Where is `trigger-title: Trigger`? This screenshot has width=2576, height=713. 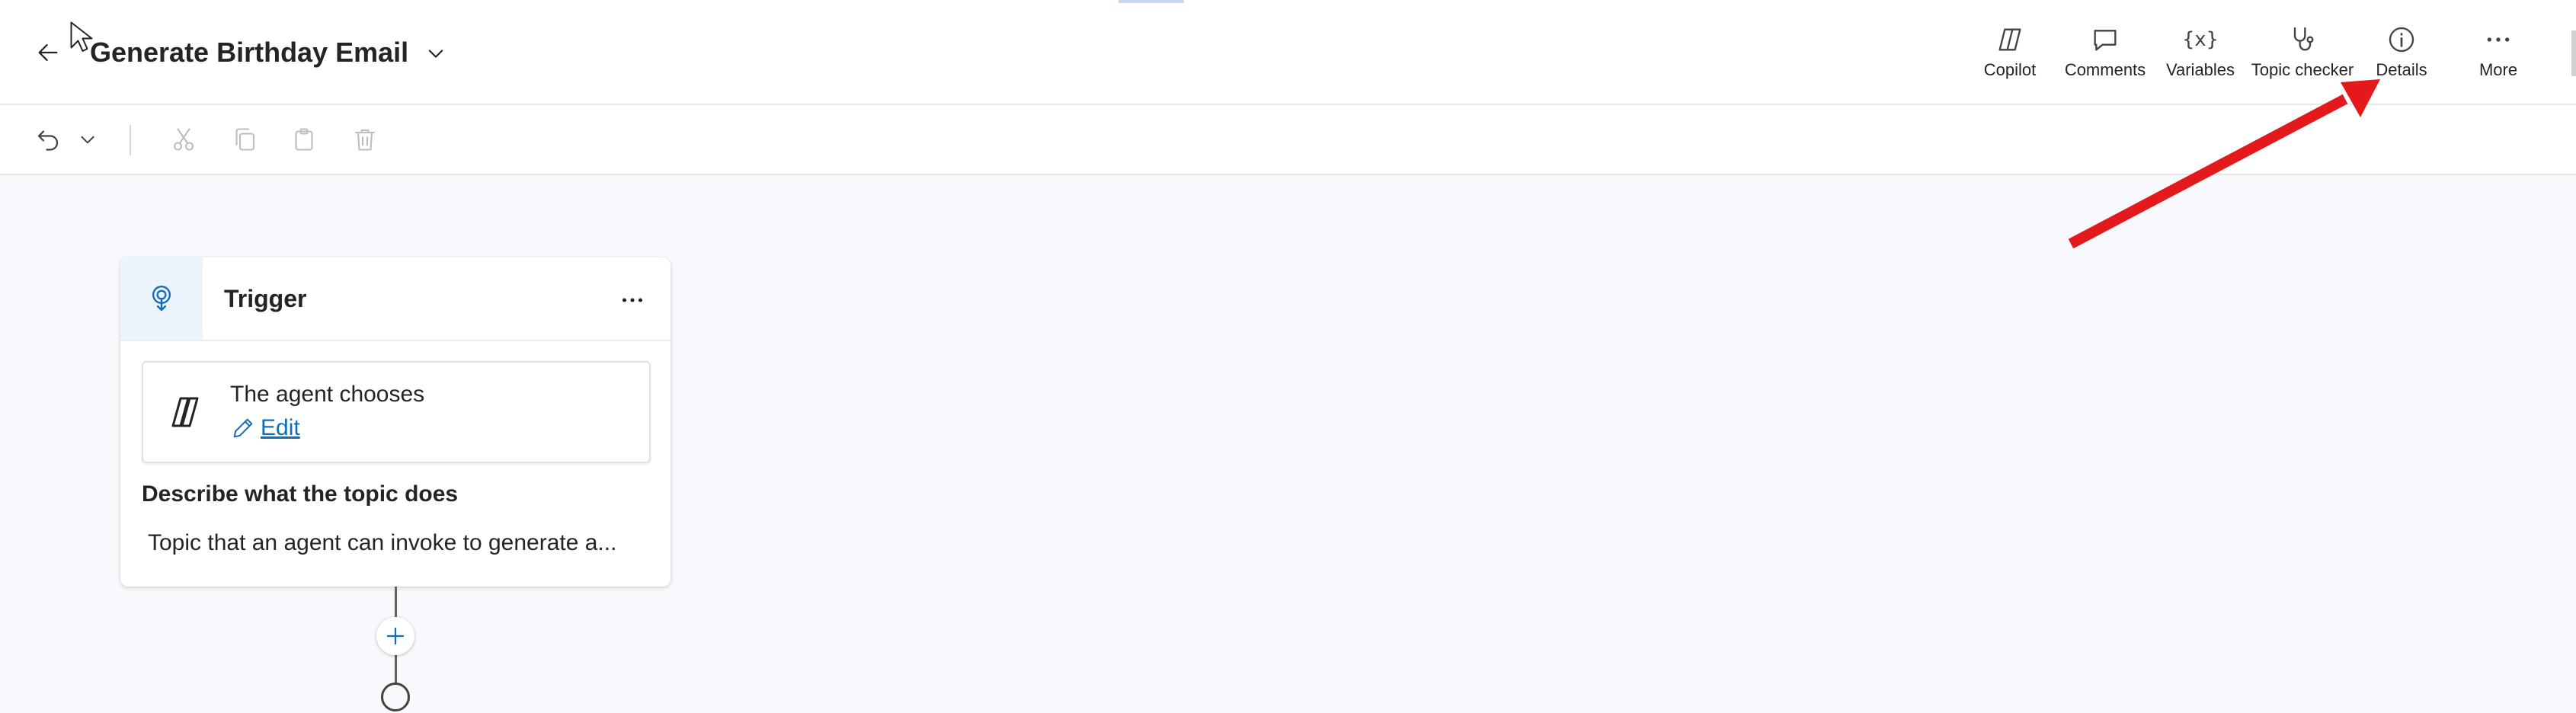 trigger-title: Trigger is located at coordinates (265, 298).